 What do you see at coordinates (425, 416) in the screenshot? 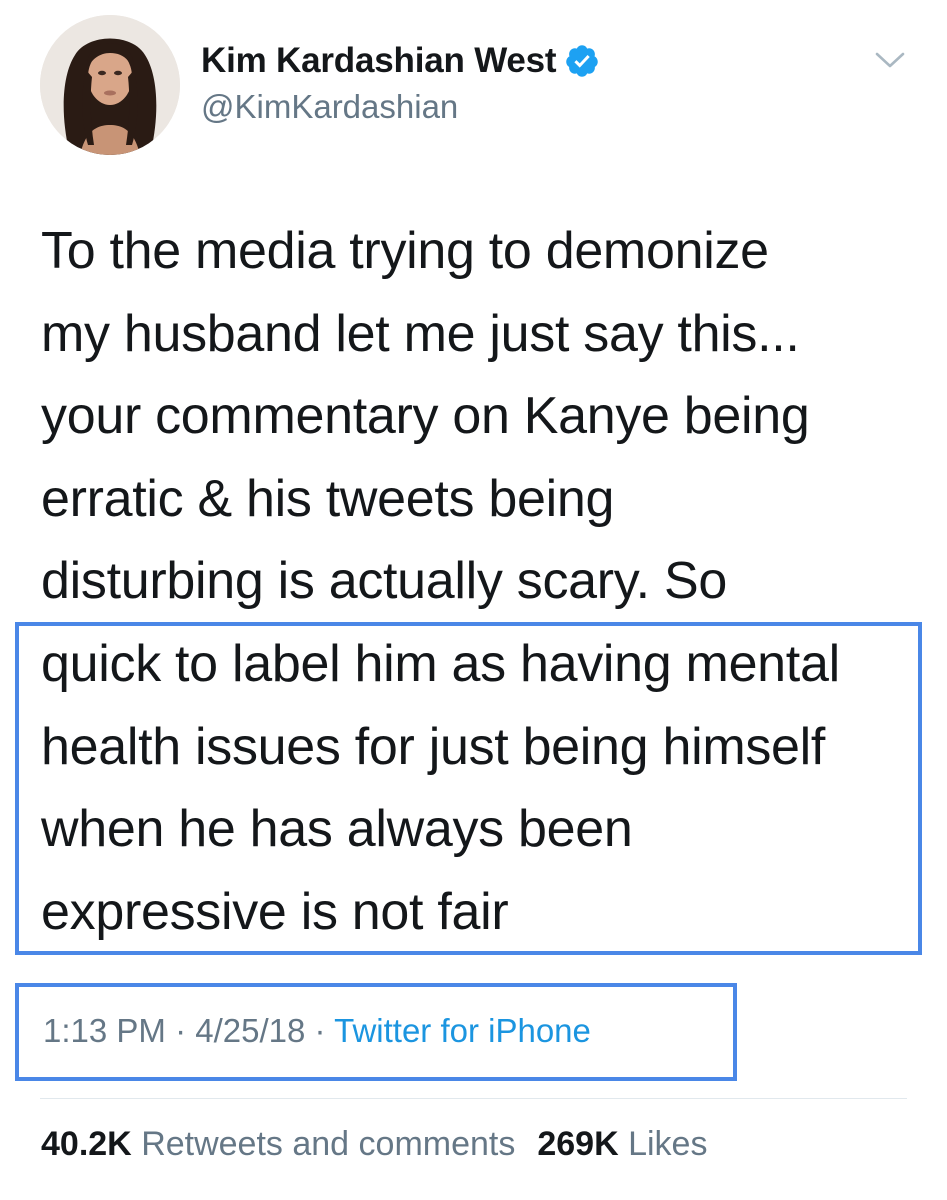
I see `tweet-line: your commentary on Kanye being` at bounding box center [425, 416].